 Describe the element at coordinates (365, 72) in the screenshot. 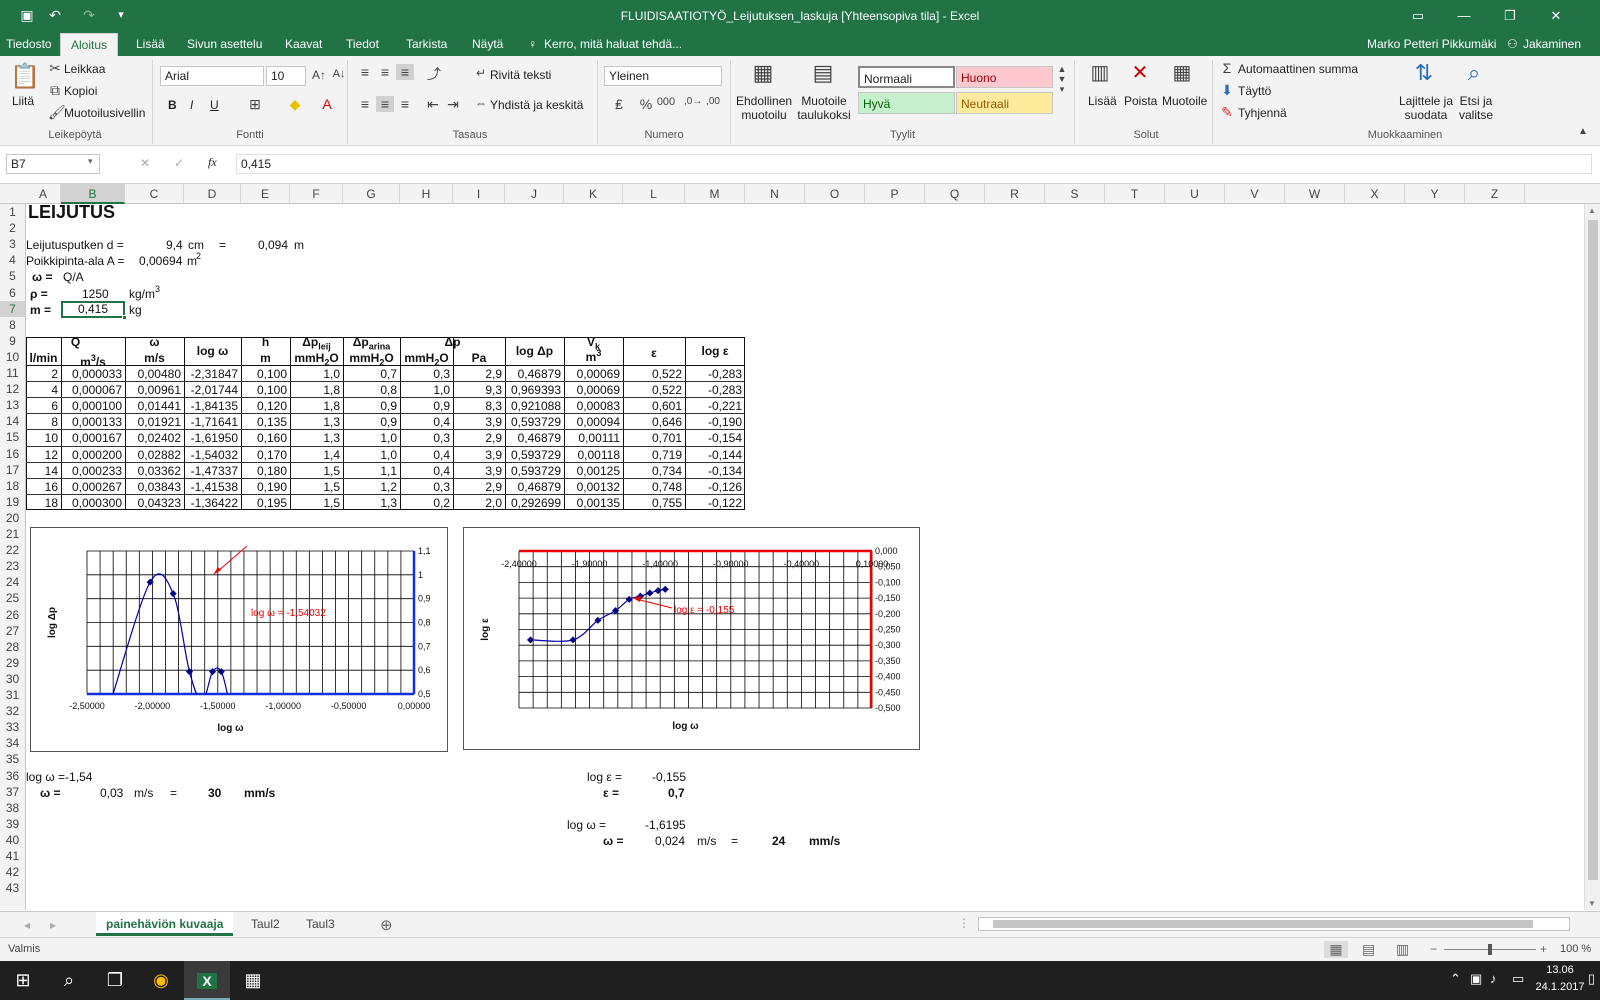

I see `align-top-icon: ≡` at that location.